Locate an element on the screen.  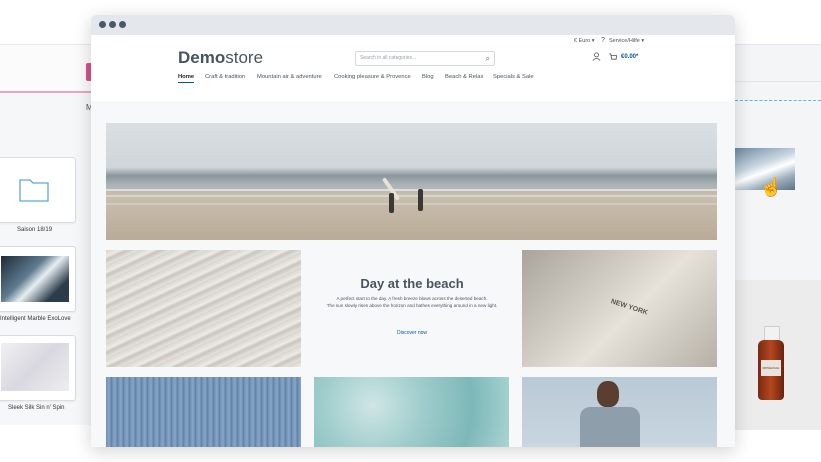
window-titlebar is located at coordinates (413, 25).